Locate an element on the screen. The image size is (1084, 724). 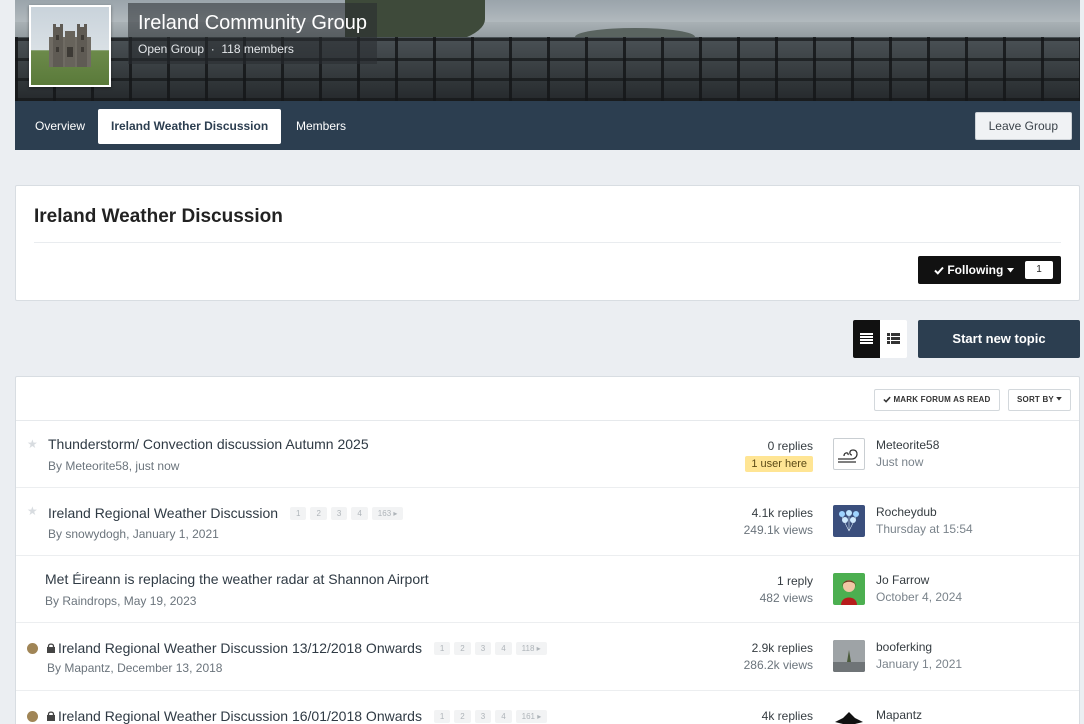
leave-group-button: Leave Group is located at coordinates (1023, 126).